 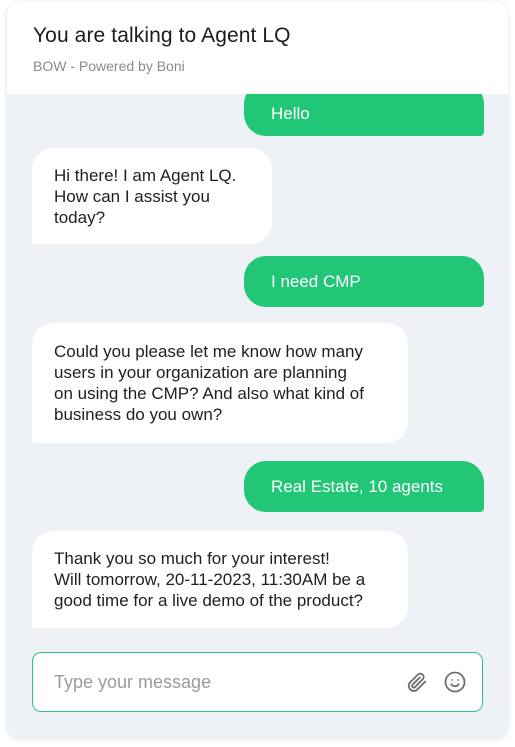 What do you see at coordinates (455, 682) in the screenshot?
I see `smiley-icon` at bounding box center [455, 682].